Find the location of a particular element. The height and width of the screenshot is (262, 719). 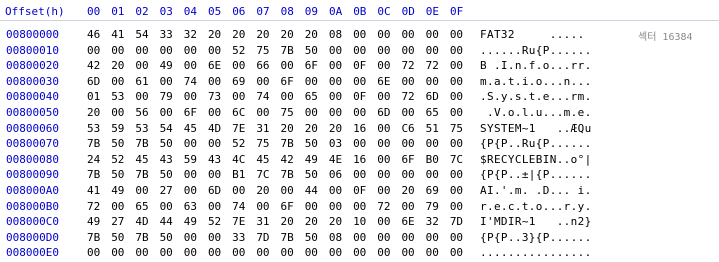

hex-byte: 41 is located at coordinates (123, 34).